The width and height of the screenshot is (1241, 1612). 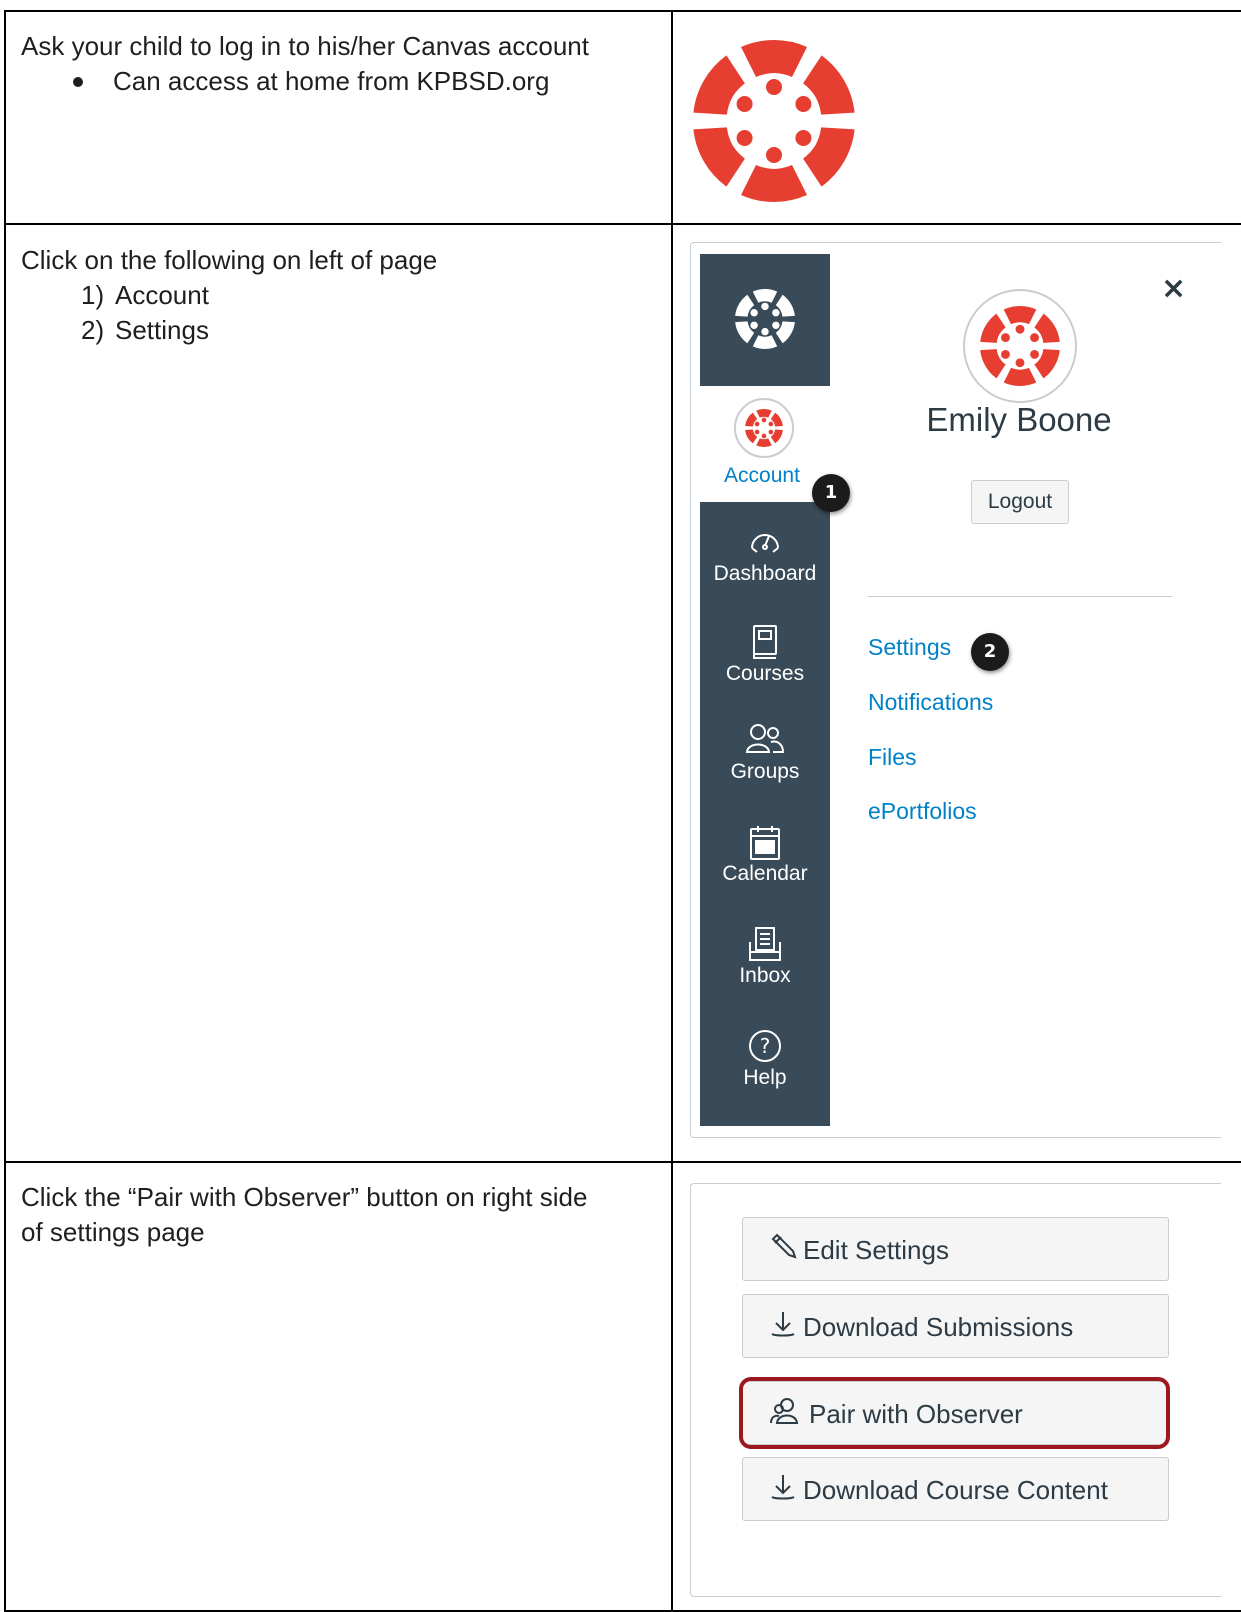 I want to click on step-item: 2) Settings, so click(x=229, y=330).